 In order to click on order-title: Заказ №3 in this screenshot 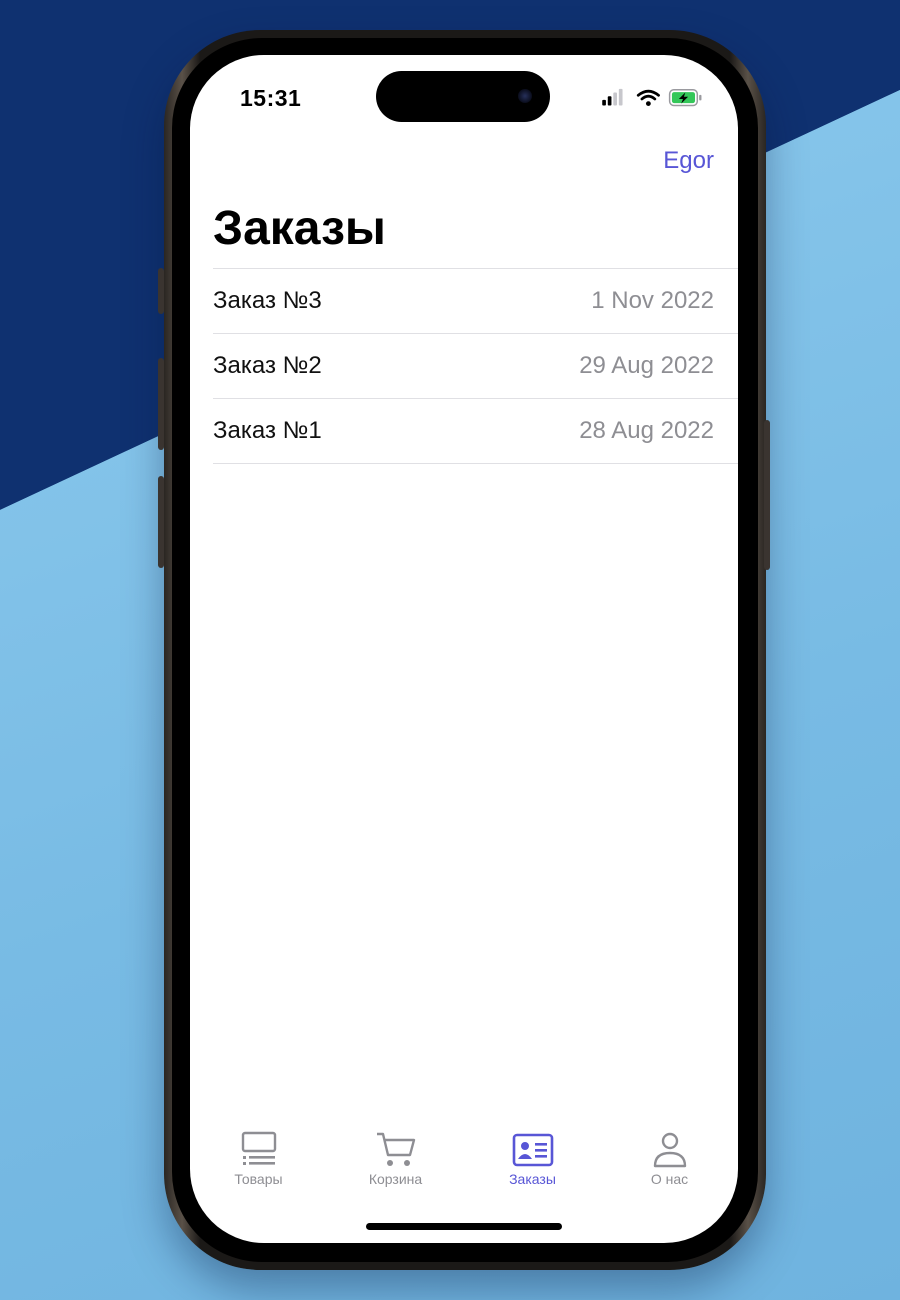, I will do `click(267, 300)`.